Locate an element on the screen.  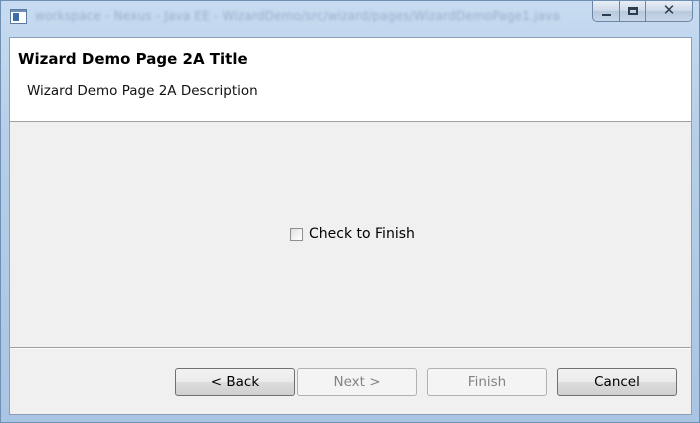
app-icon-bar is located at coordinates (18, 11).